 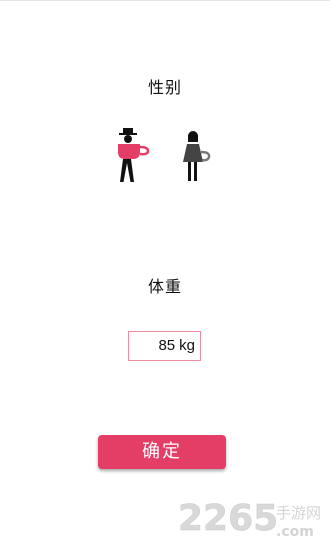 I want to click on weight-input: 85 kg, so click(x=164, y=346).